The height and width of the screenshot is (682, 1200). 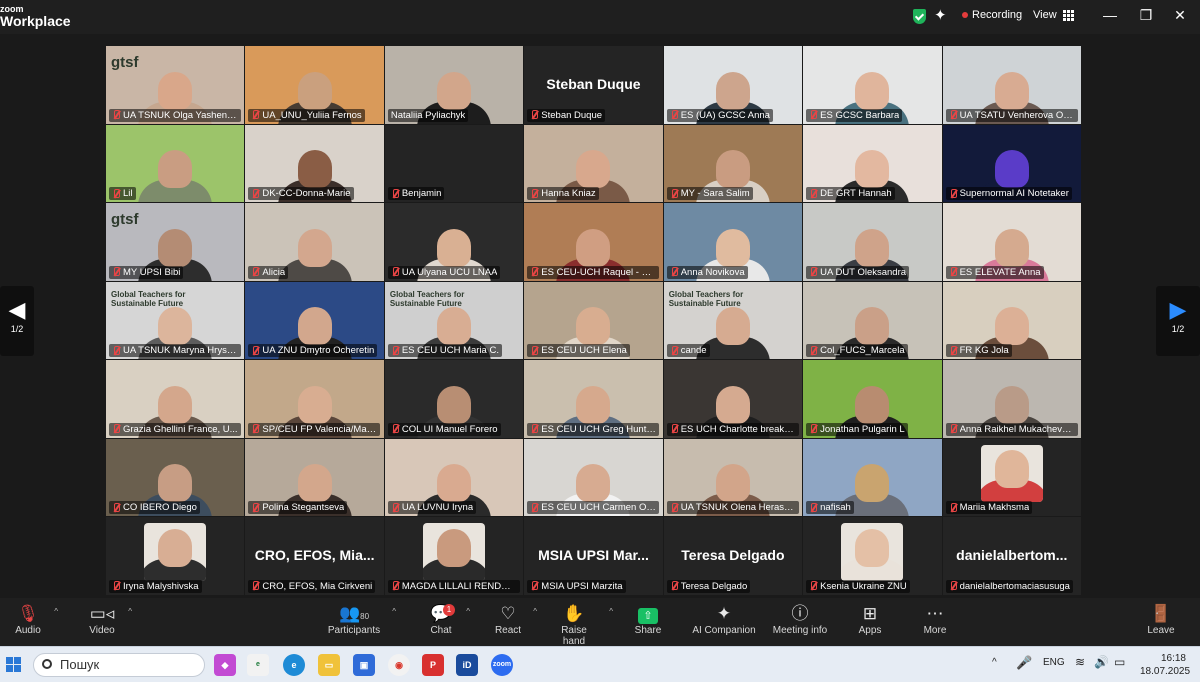 What do you see at coordinates (935, 619) in the screenshot?
I see `more-button: ⋯ More` at bounding box center [935, 619].